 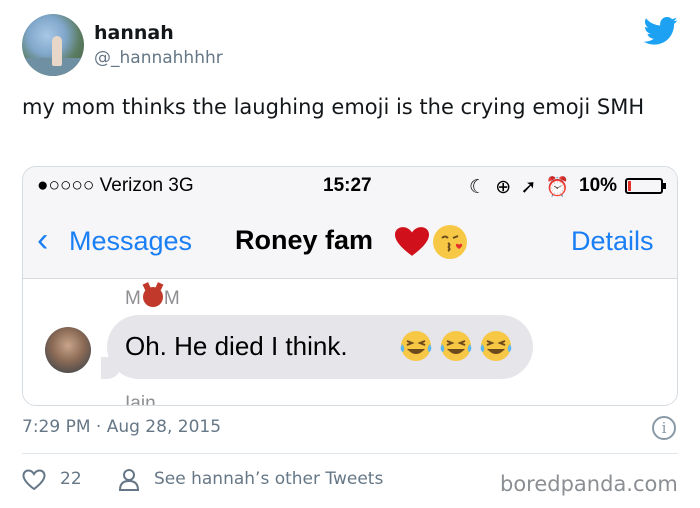 I want to click on avatar-figure, so click(x=57, y=51).